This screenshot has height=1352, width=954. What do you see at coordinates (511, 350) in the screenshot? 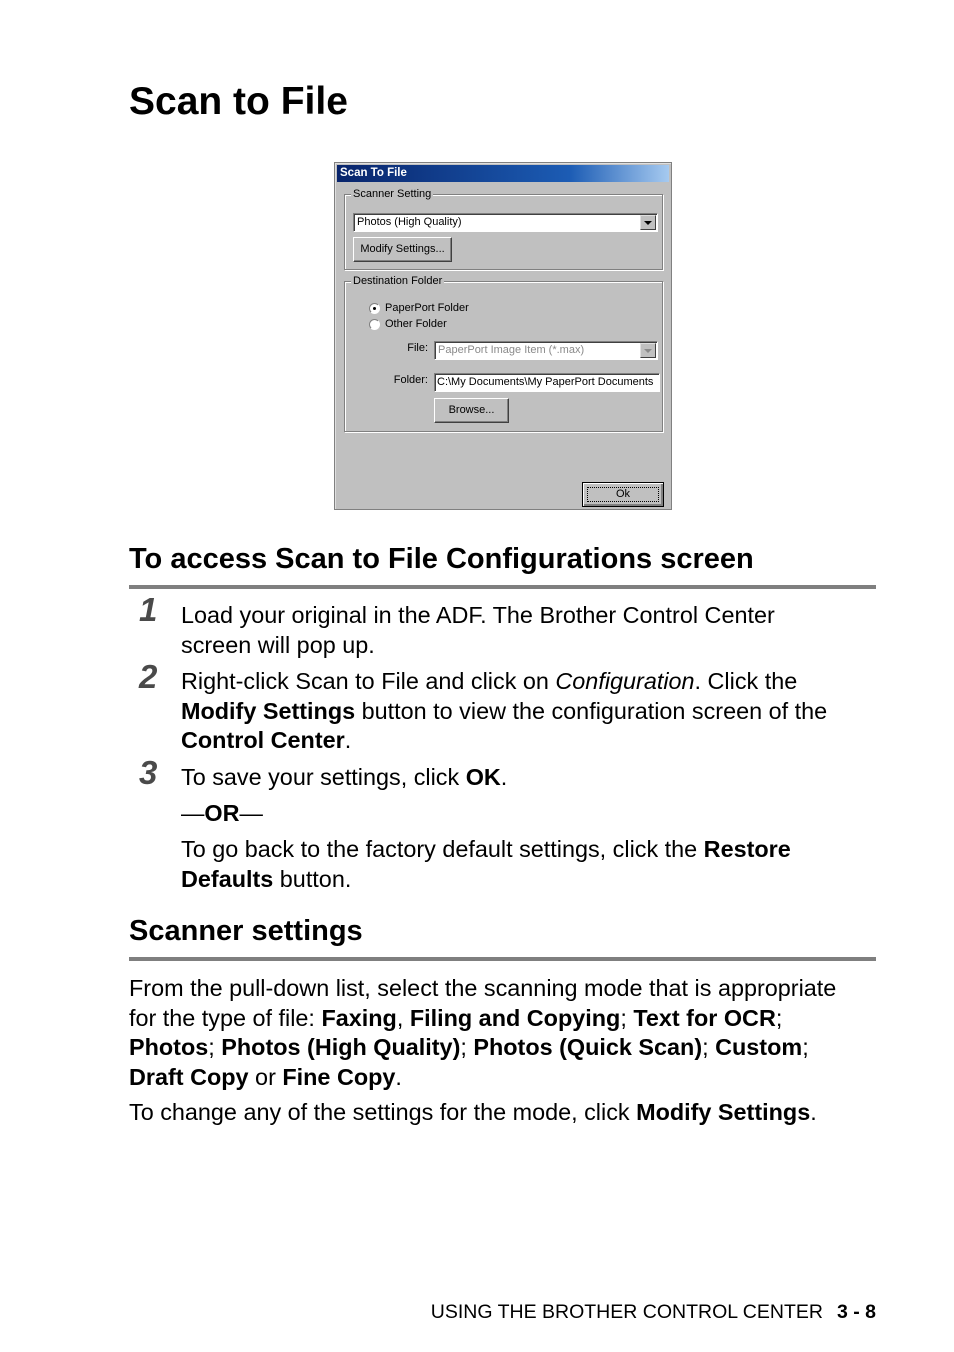
I see `file-type-value: PaperPort Image Item (*.max)` at bounding box center [511, 350].